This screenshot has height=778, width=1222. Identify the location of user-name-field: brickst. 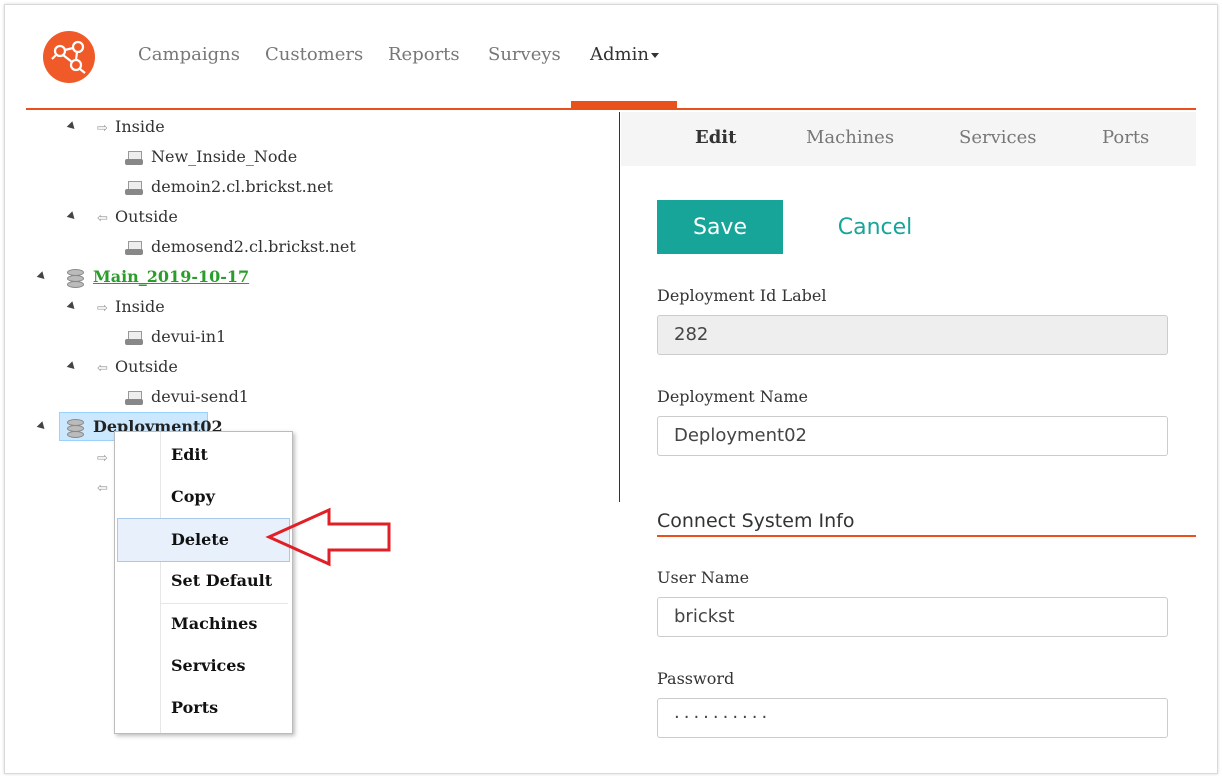
(912, 617).